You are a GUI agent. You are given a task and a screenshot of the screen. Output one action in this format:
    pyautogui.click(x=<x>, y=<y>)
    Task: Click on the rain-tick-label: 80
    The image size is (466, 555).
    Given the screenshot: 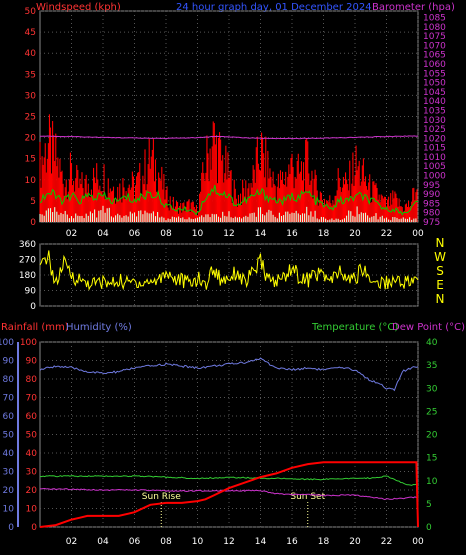 What is the action you would take?
    pyautogui.click(x=9, y=380)
    